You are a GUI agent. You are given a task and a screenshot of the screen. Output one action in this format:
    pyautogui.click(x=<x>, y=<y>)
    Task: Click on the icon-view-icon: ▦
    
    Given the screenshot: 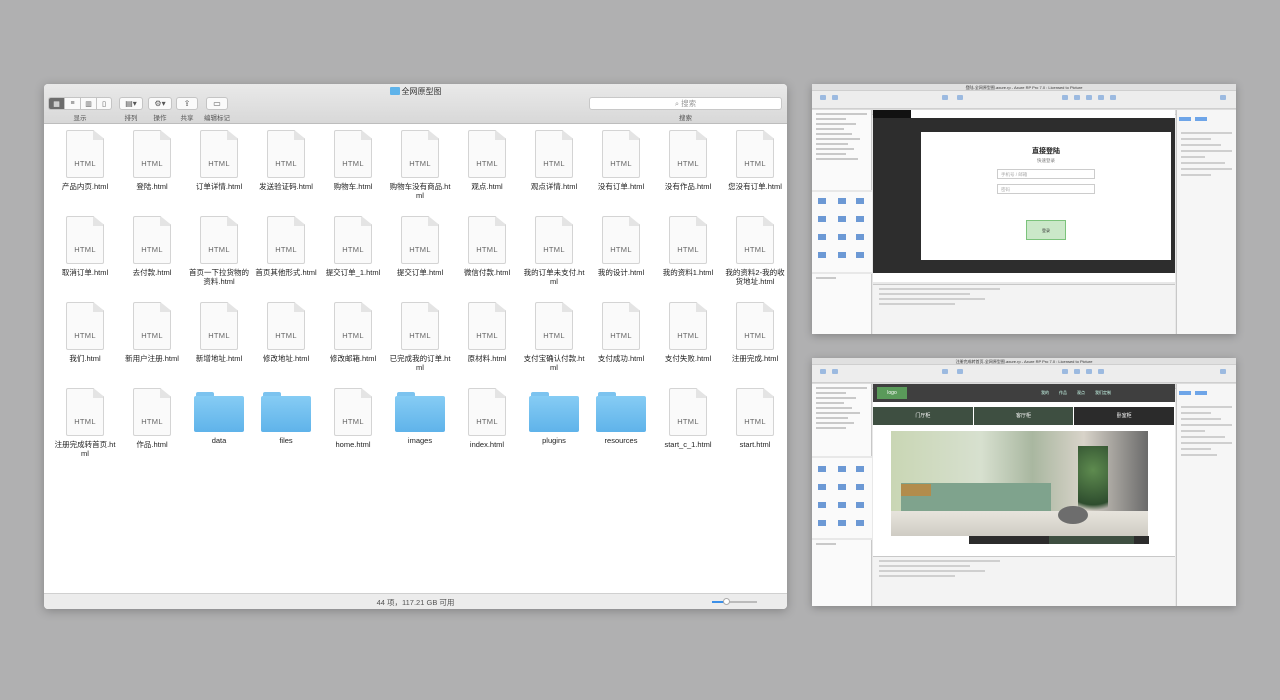 What is the action you would take?
    pyautogui.click(x=56, y=103)
    